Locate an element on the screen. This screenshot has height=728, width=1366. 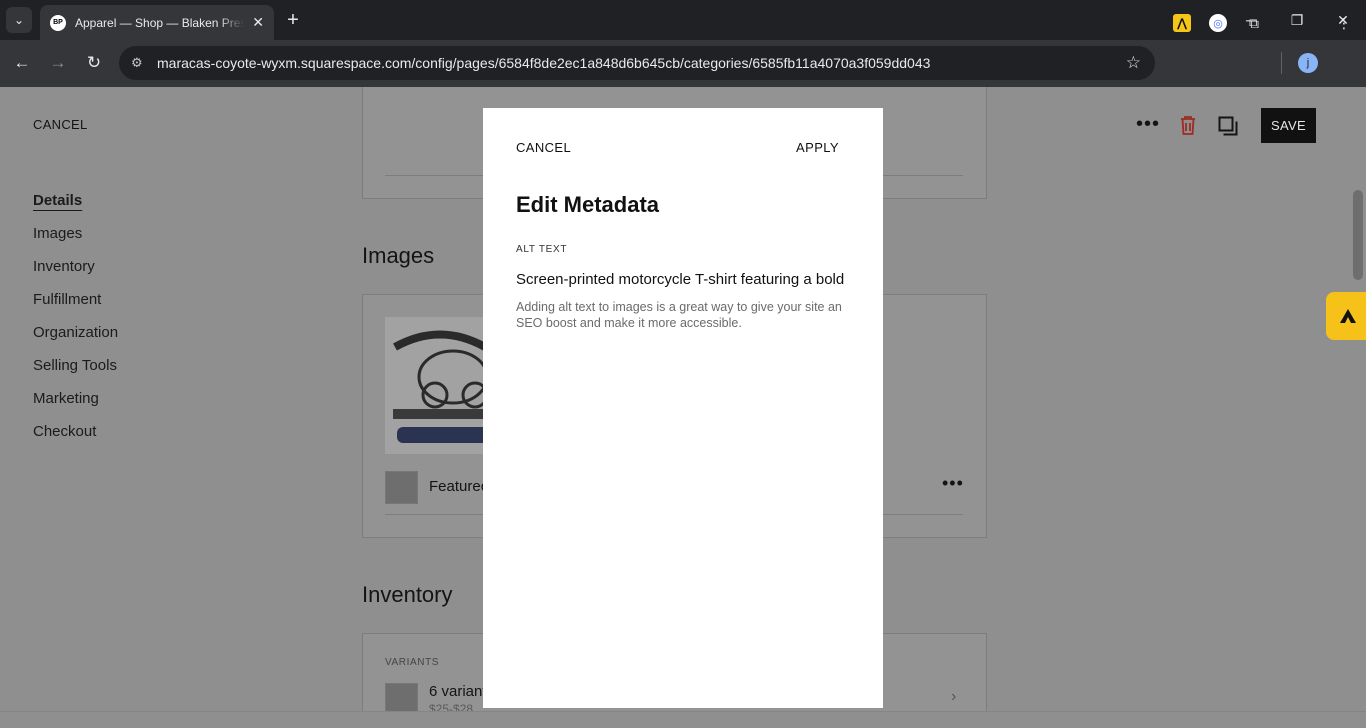
modal-title: Edit Metadata is located at coordinates (588, 204).